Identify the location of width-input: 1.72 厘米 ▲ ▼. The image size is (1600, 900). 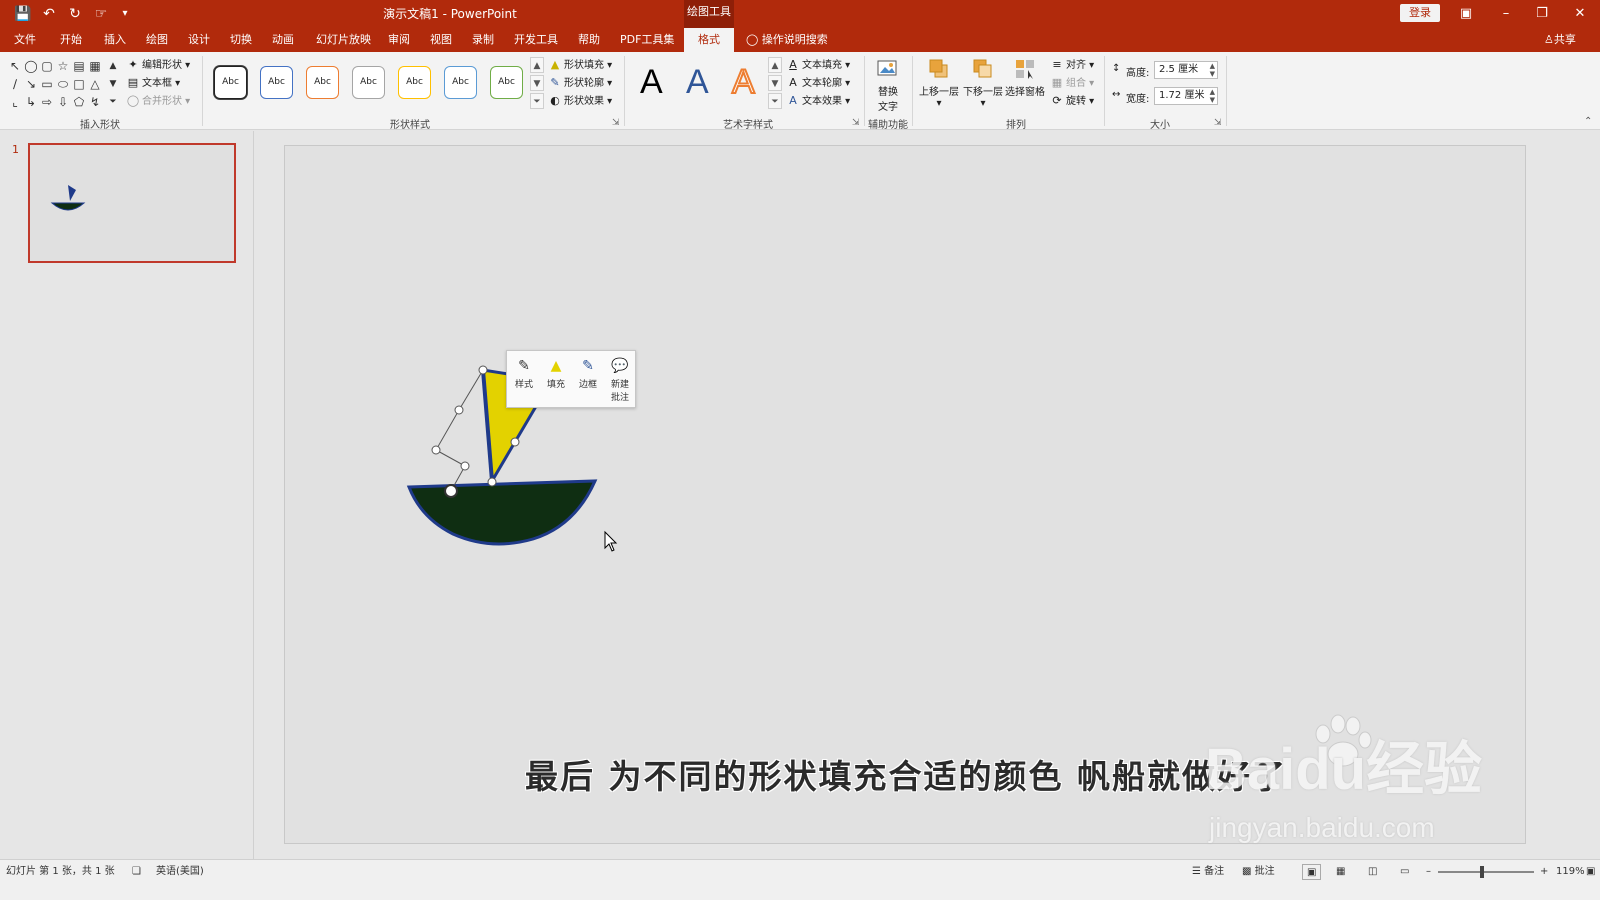
(1186, 96).